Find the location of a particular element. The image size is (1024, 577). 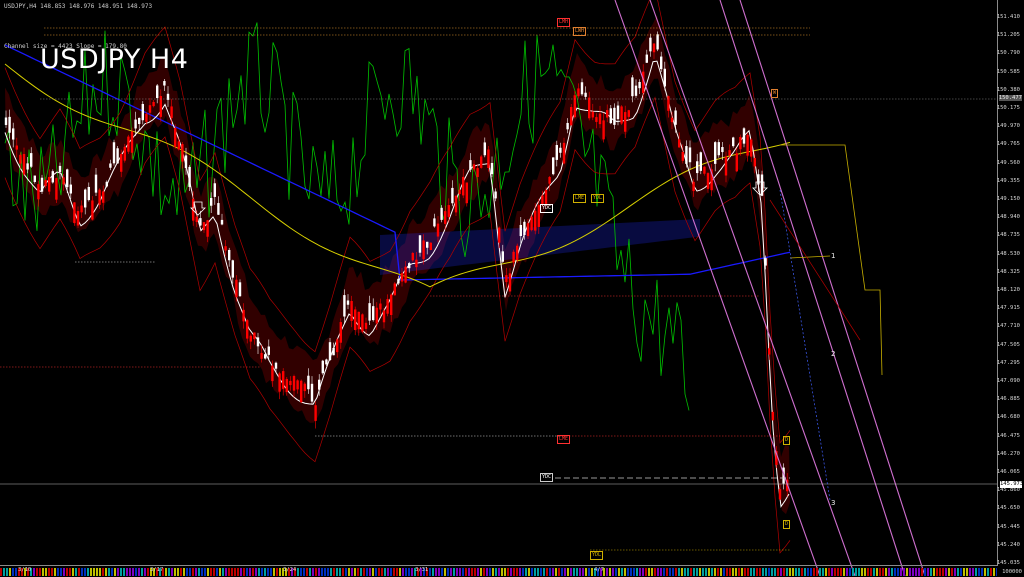

price-tick: 147.505 is located at coordinates (1008, 344).